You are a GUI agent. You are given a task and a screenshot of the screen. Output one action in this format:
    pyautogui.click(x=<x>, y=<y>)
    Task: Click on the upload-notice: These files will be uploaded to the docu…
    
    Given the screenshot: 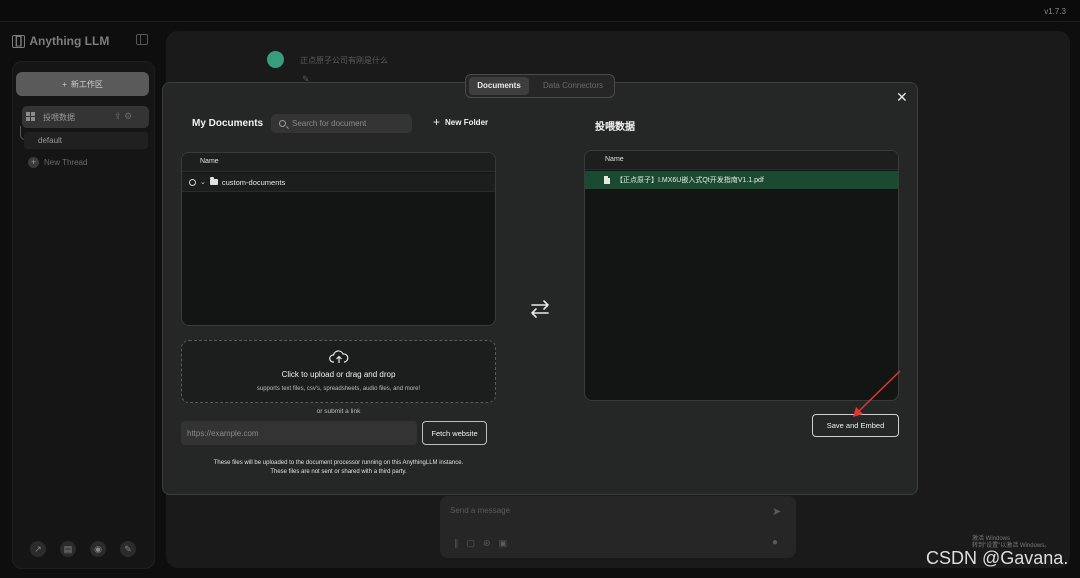 What is the action you would take?
    pyautogui.click(x=338, y=468)
    